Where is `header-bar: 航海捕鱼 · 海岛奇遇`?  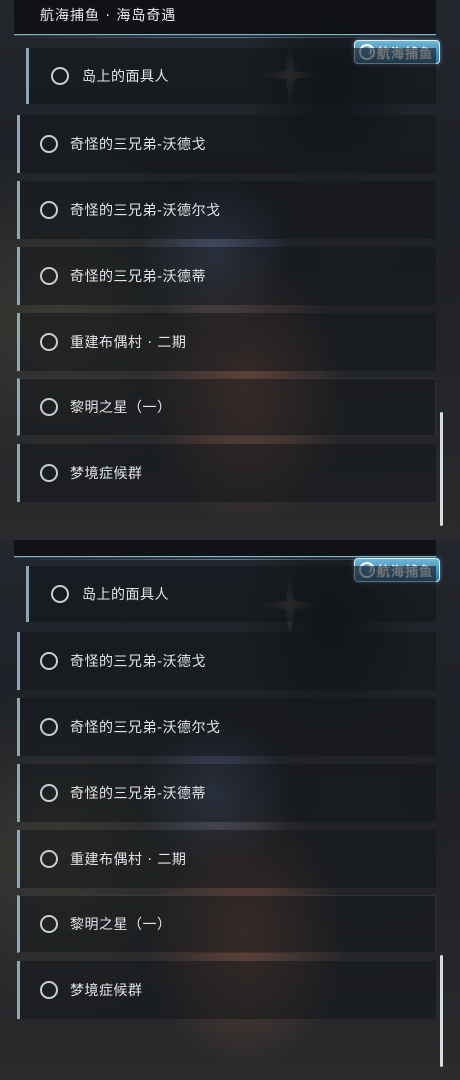
header-bar: 航海捕鱼 · 海岛奇遇 is located at coordinates (225, 19).